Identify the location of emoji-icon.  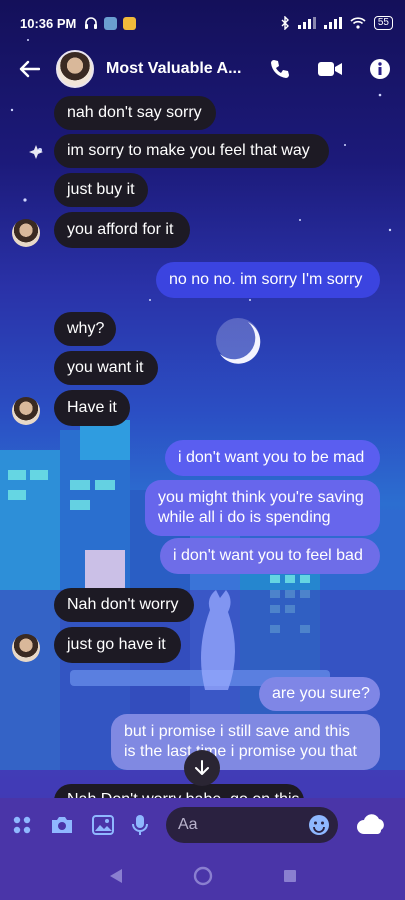
(319, 825).